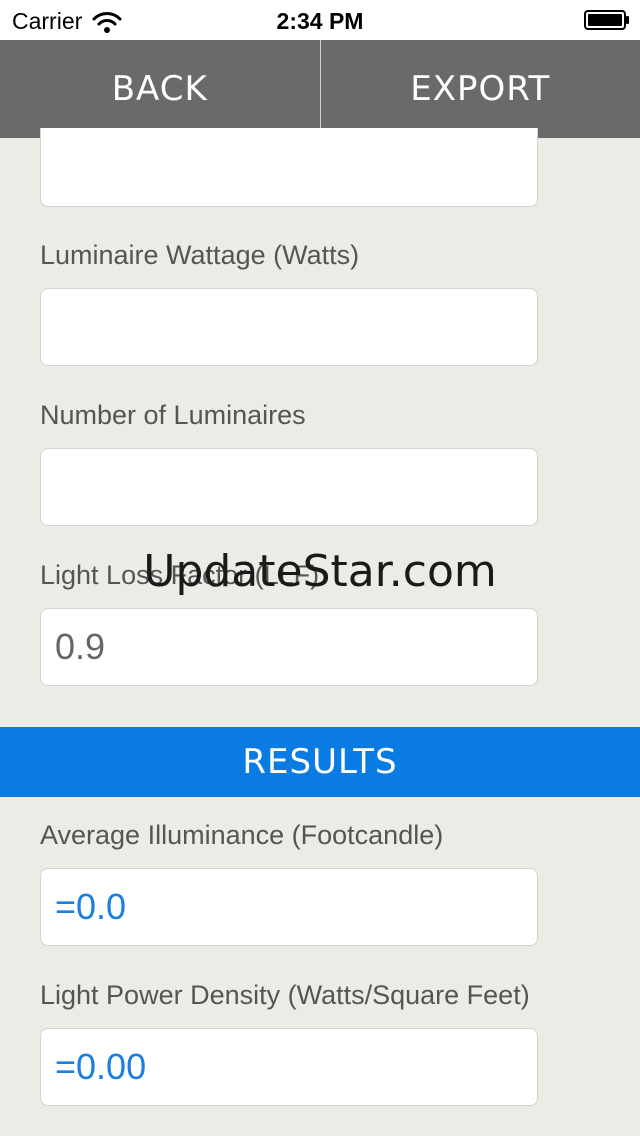 The height and width of the screenshot is (1136, 640). I want to click on light-power-density-value: =0.00, so click(289, 1067).